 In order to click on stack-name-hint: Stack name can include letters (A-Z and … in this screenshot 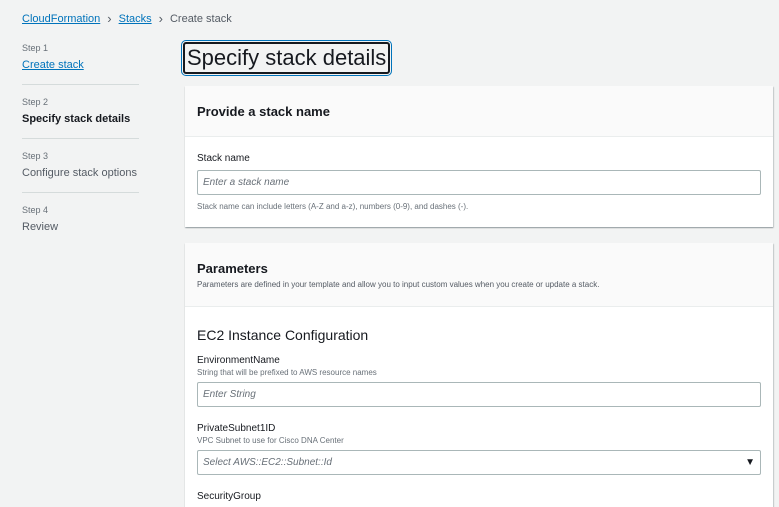, I will do `click(333, 206)`.